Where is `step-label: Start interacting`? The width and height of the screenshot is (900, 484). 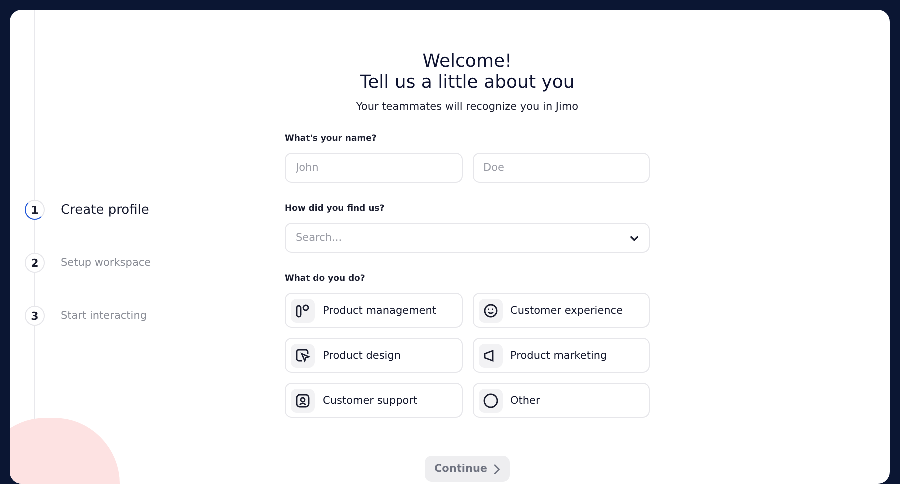 step-label: Start interacting is located at coordinates (104, 316).